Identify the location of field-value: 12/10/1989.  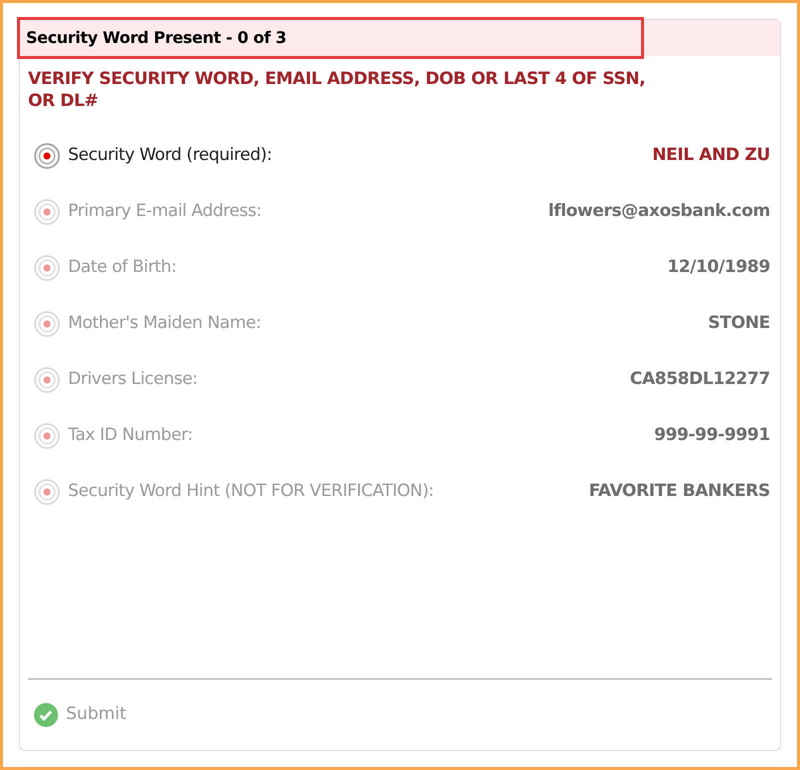
(718, 268).